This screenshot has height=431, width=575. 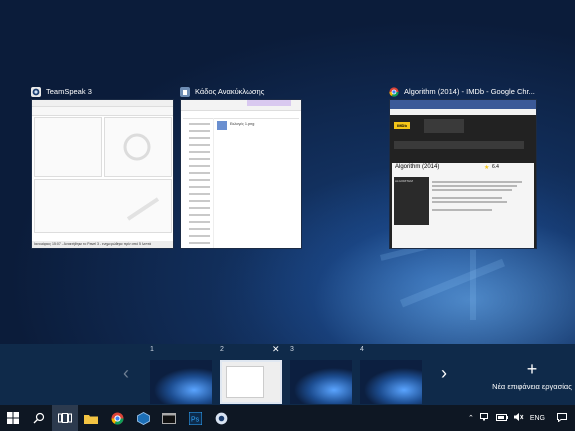 What do you see at coordinates (402, 125) in the screenshot?
I see `imdb-logo: IMDb` at bounding box center [402, 125].